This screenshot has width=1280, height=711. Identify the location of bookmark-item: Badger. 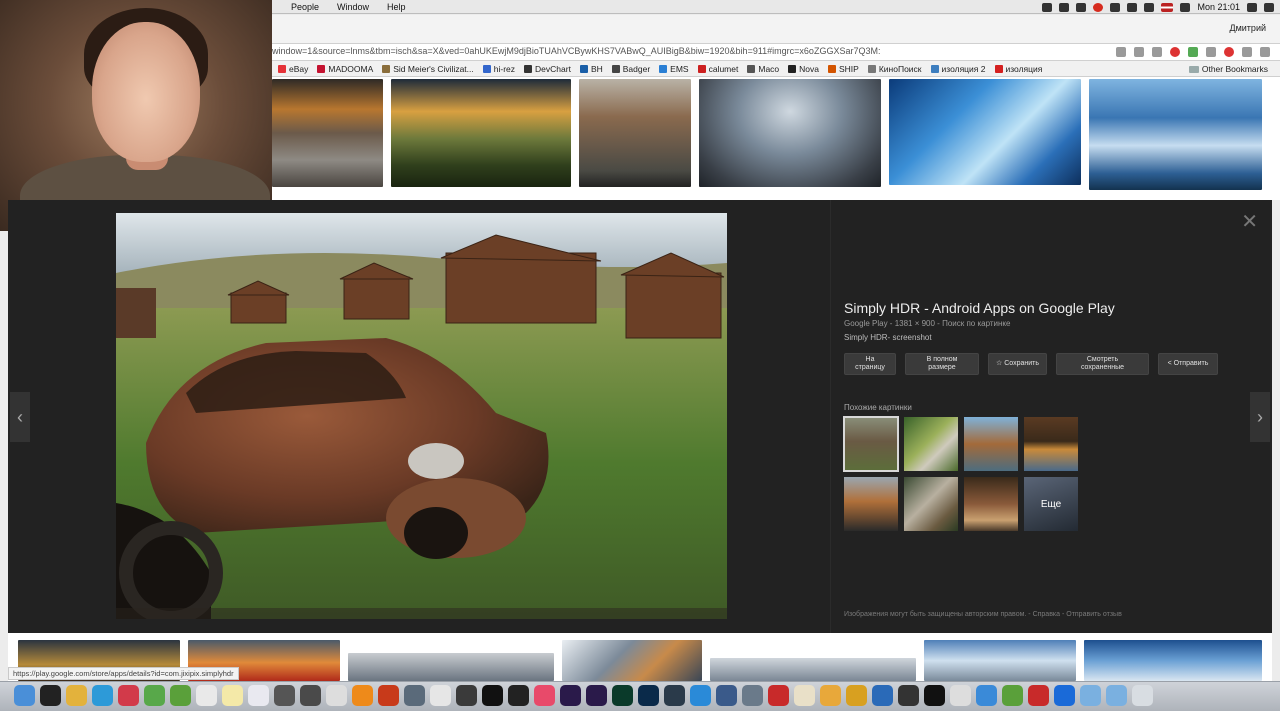
(630, 69).